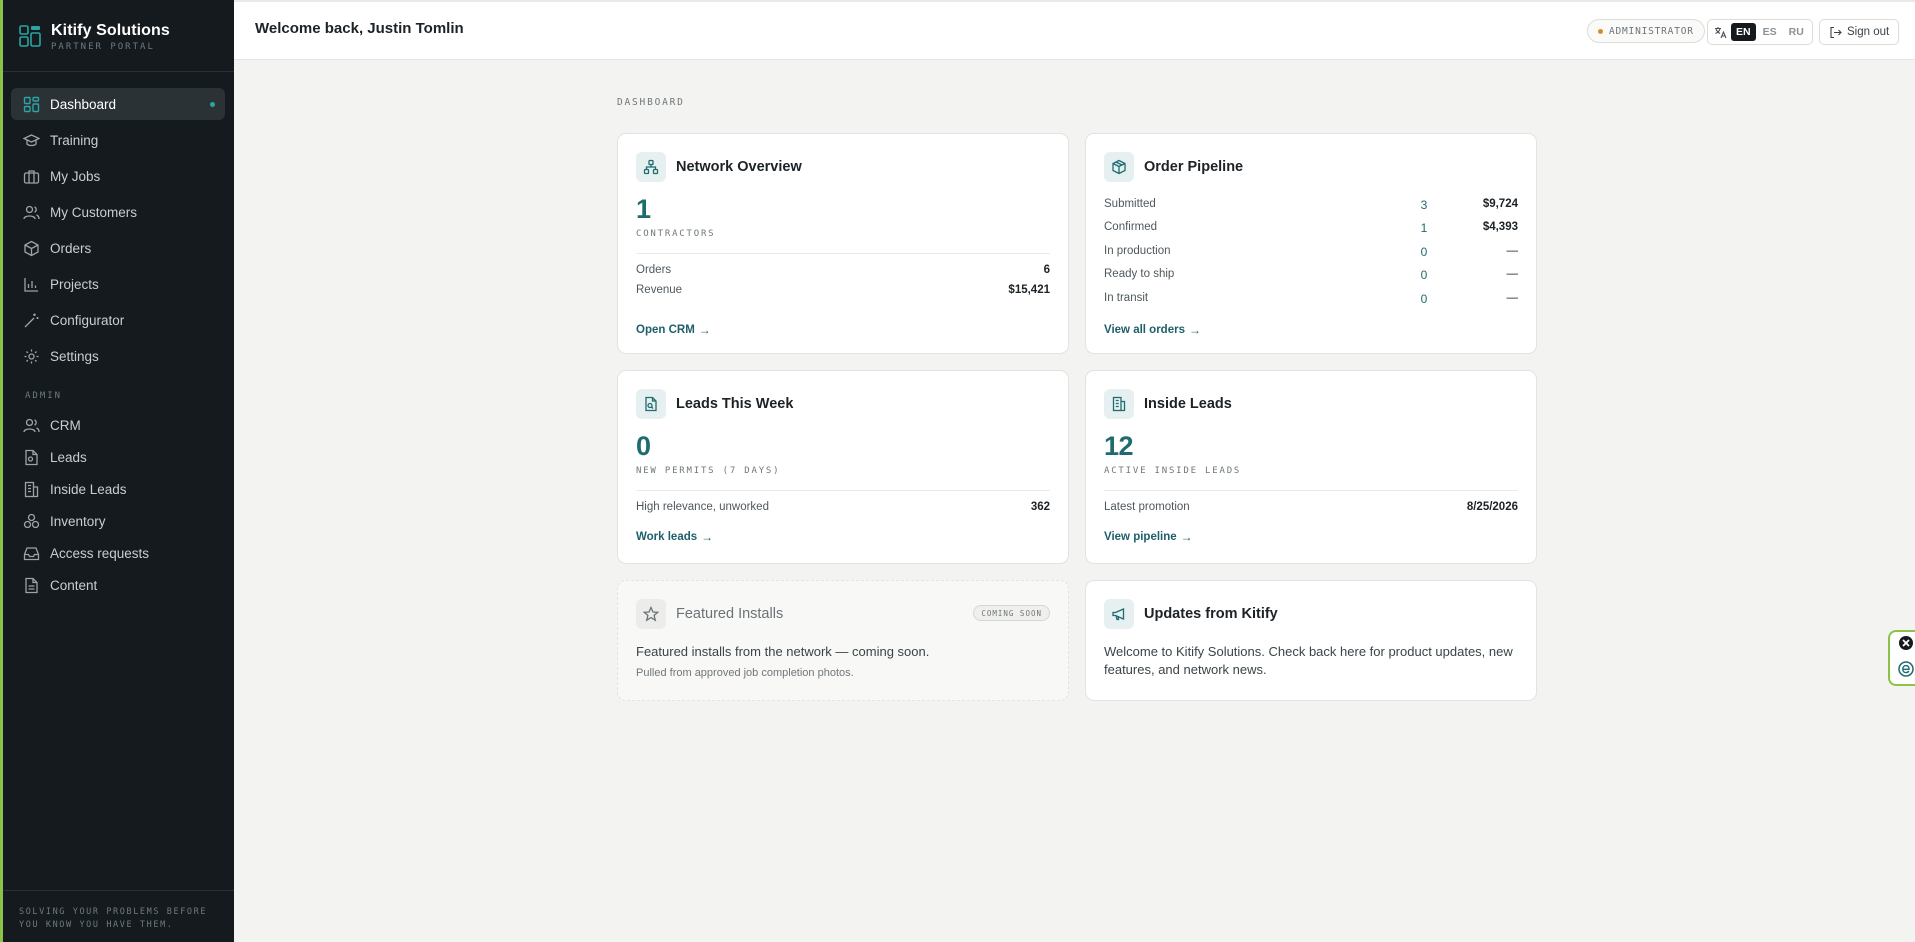 Image resolution: width=1915 pixels, height=942 pixels. Describe the element at coordinates (75, 176) in the screenshot. I see `sidebar-item-label: My Jobs` at that location.